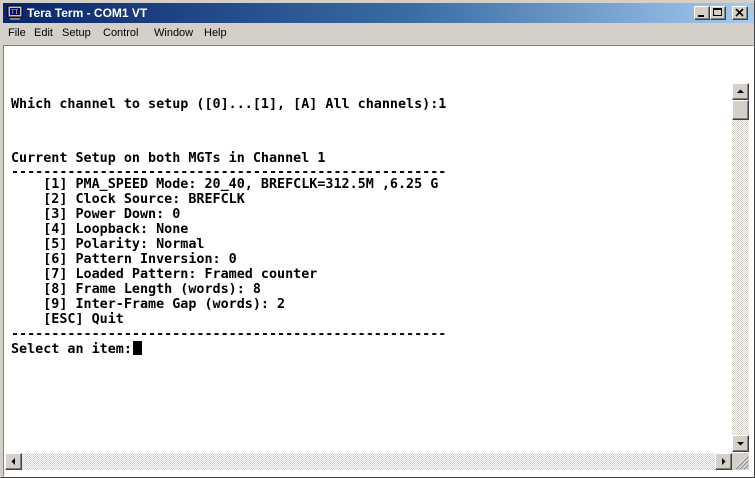 The image size is (755, 478). I want to click on menu-bar: File Edit Setup Control Window Help, so click(378, 33).